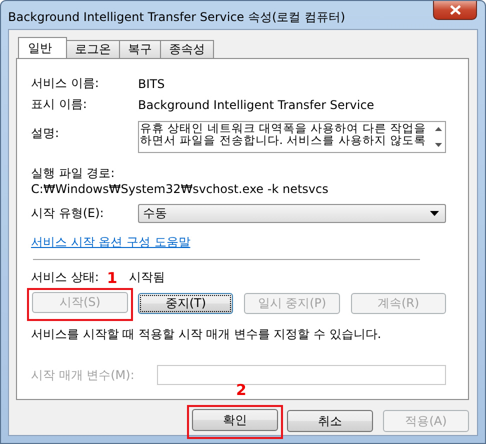 This screenshot has width=486, height=444. Describe the element at coordinates (93, 49) in the screenshot. I see `tab: 로그온` at that location.